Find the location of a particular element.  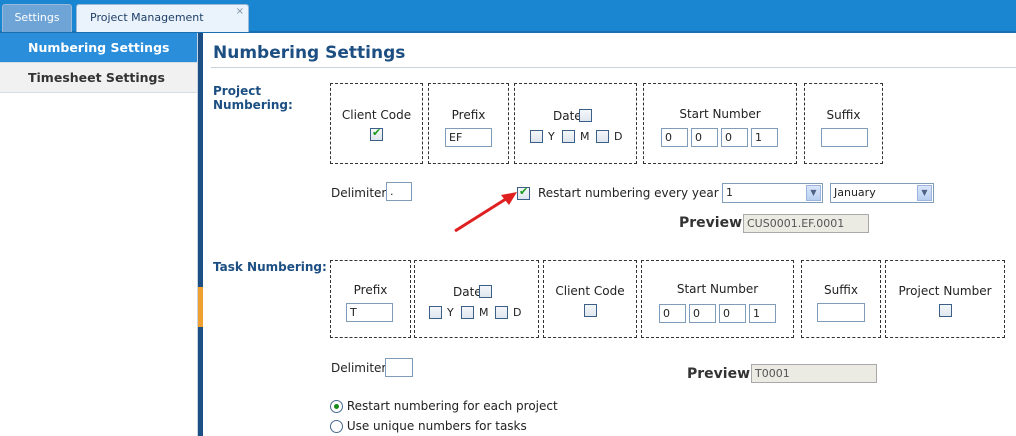

task-client-code-checkbox is located at coordinates (590, 310).